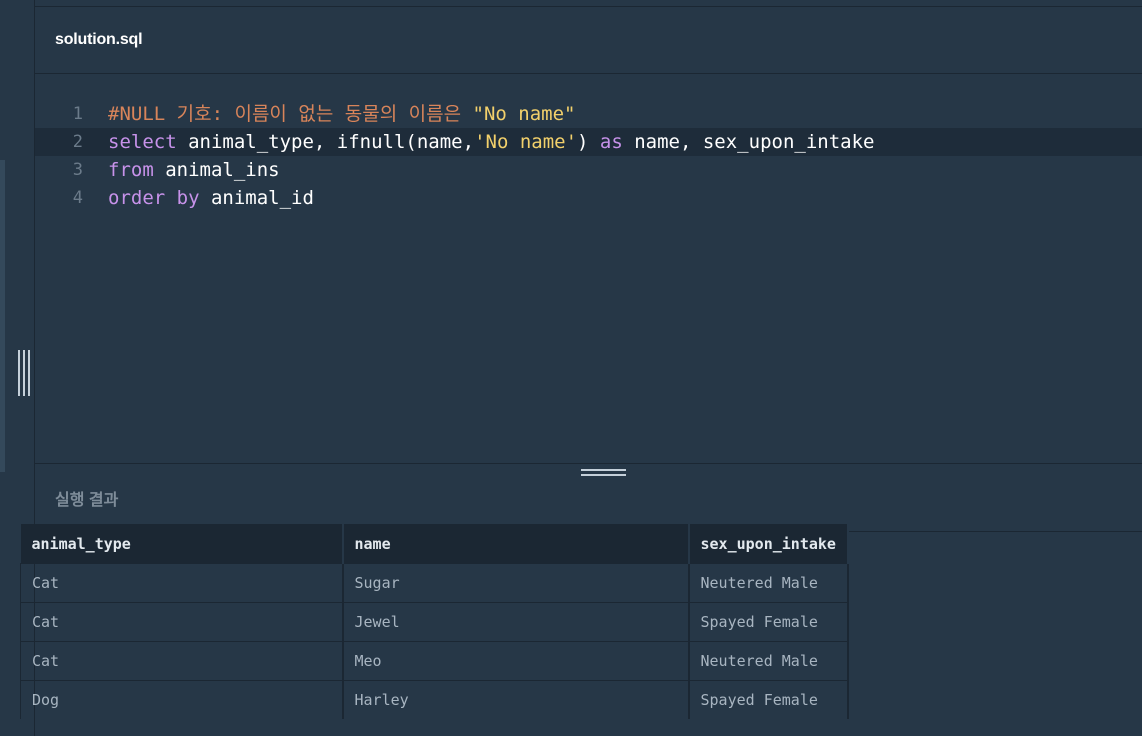  Describe the element at coordinates (526, 142) in the screenshot. I see `code-token: 'No name'` at that location.